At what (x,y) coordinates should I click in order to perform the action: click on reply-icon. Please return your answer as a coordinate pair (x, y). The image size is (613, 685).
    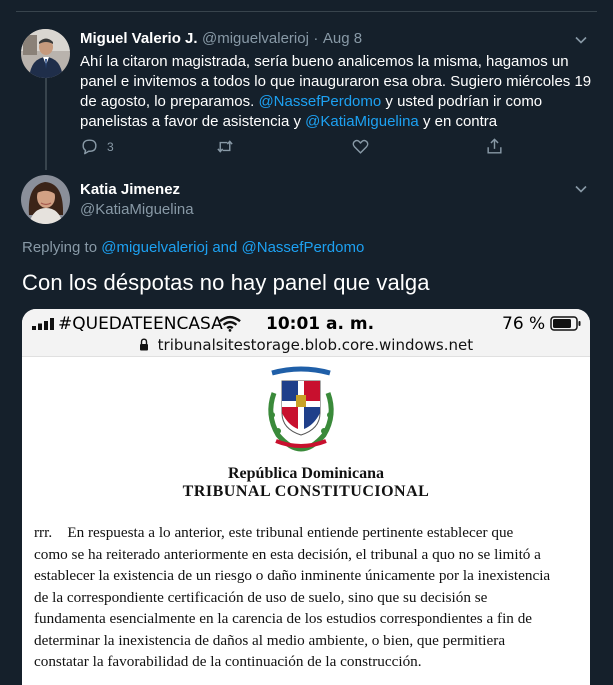
    Looking at the image, I should click on (89, 147).